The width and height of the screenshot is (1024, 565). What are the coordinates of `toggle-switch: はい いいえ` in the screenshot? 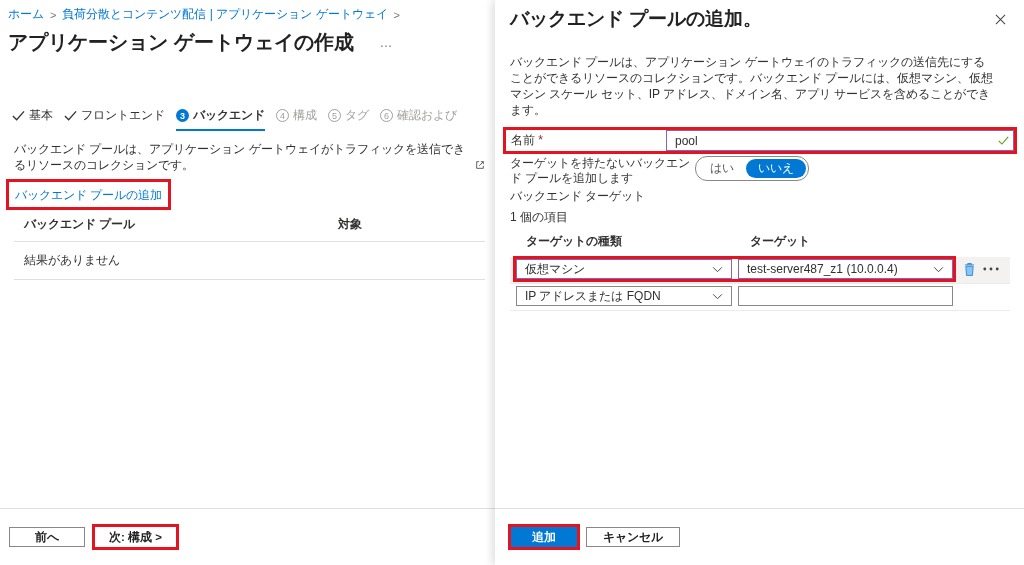 It's located at (752, 168).